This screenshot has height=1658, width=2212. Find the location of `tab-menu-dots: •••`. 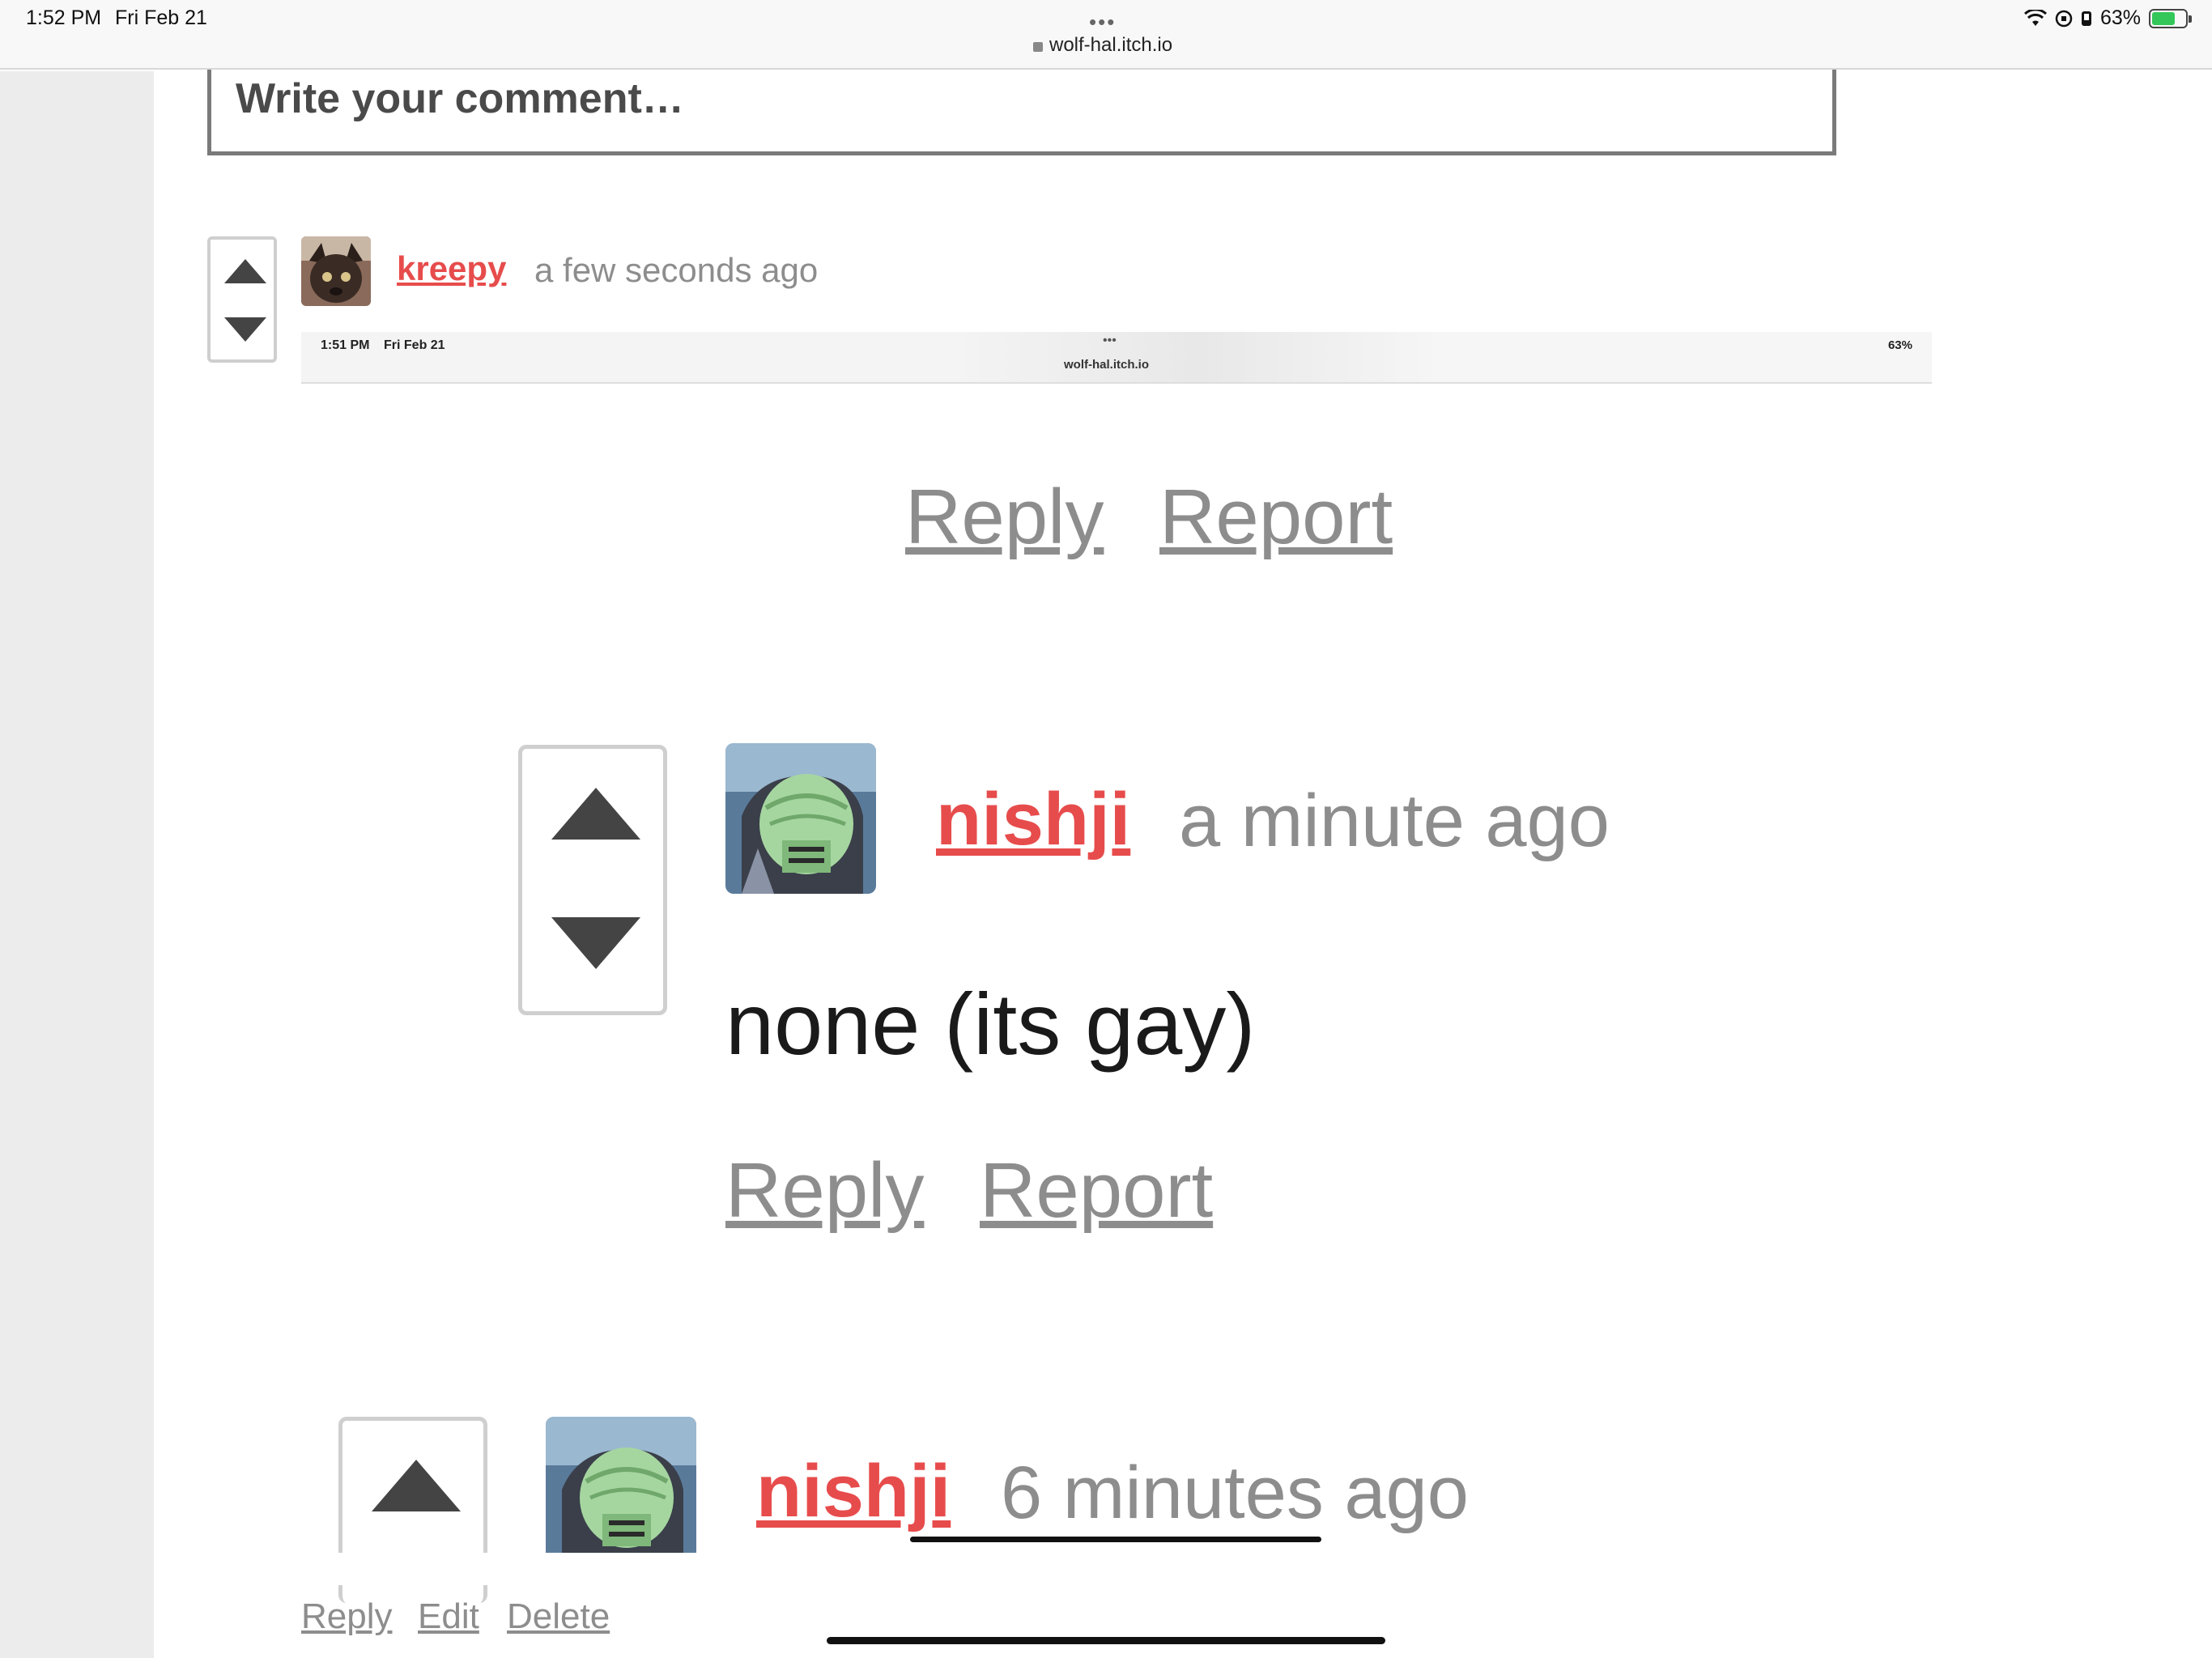

tab-menu-dots: ••• is located at coordinates (1103, 22).